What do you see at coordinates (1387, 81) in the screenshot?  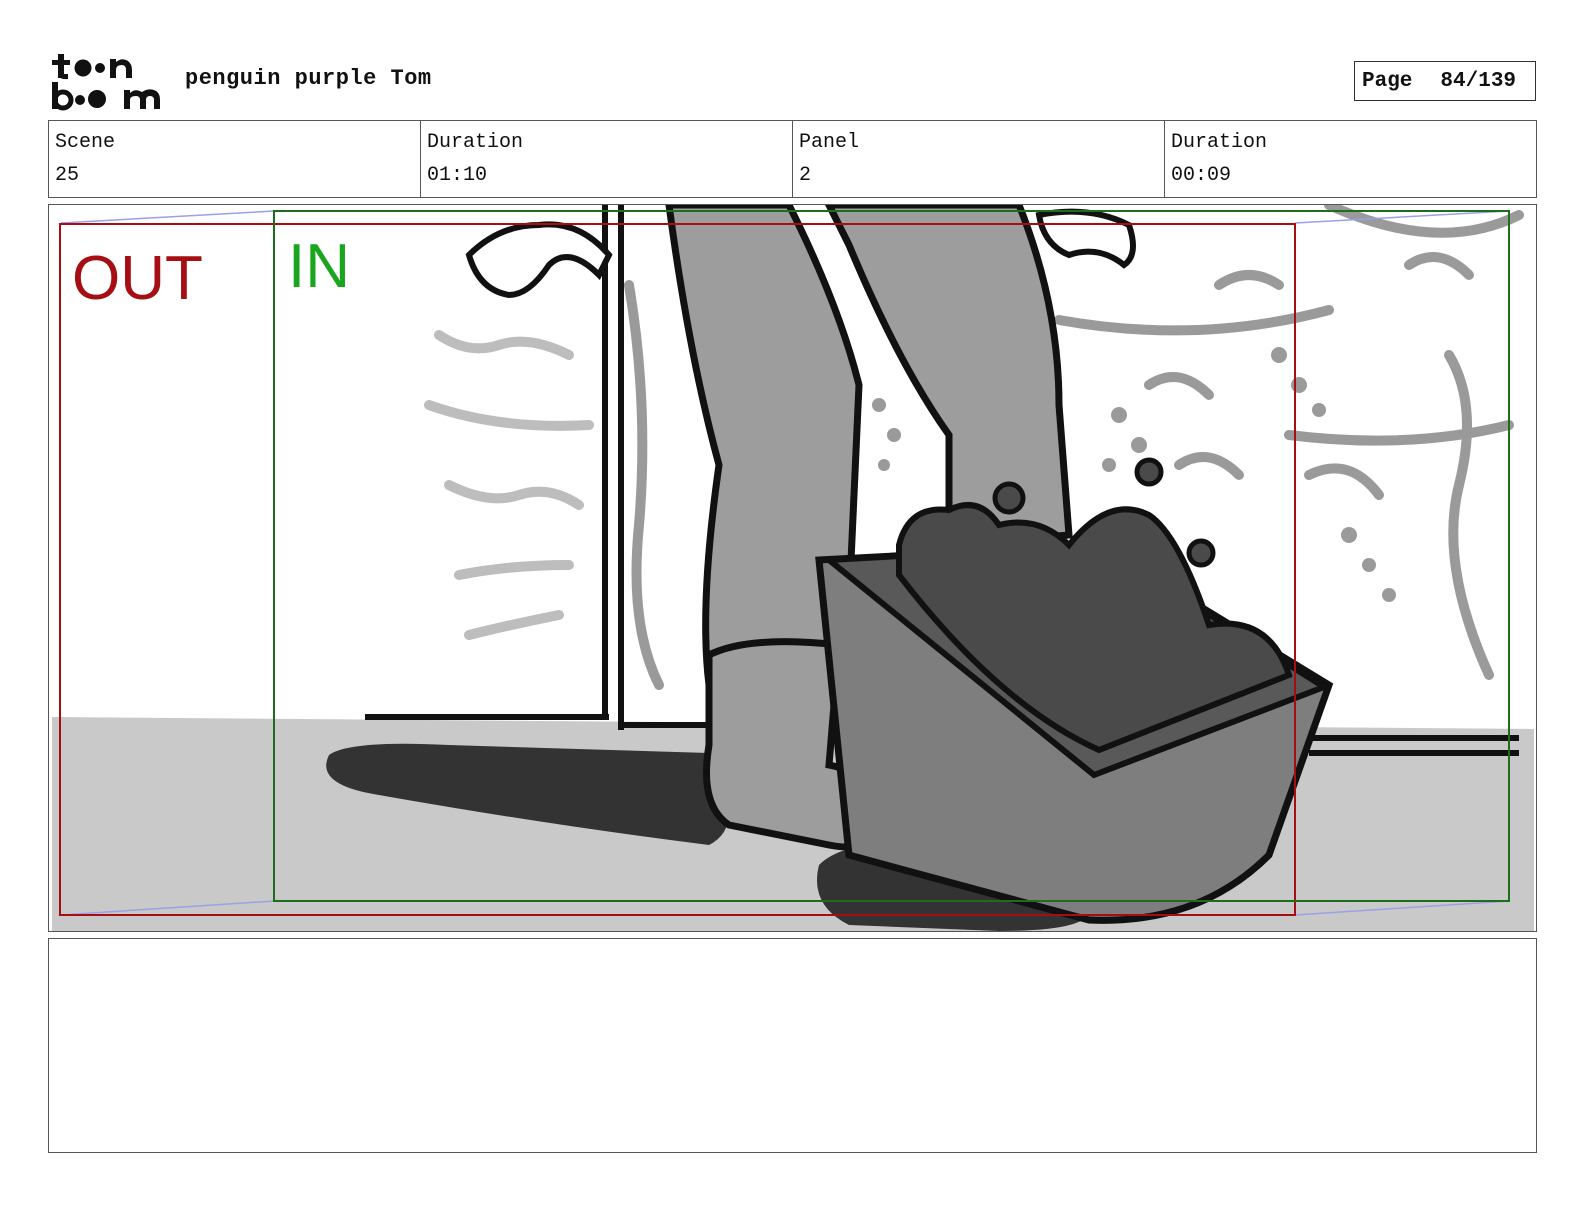 I see `page-label: Page` at bounding box center [1387, 81].